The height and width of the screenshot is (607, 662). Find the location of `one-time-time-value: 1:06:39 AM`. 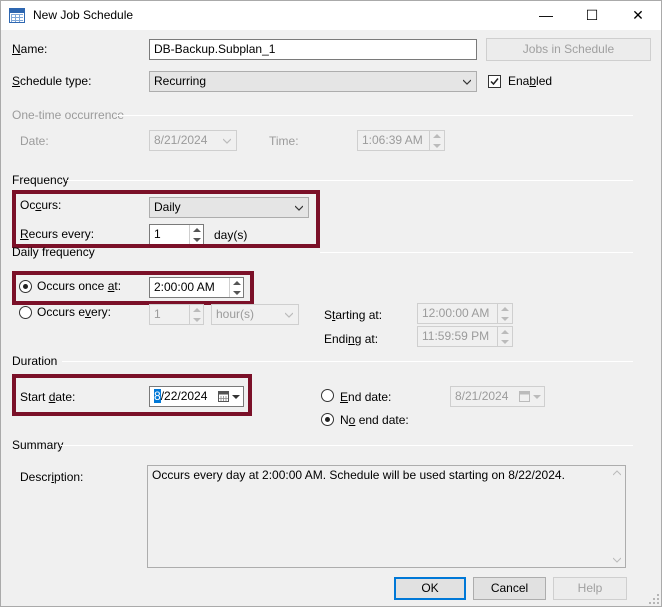

one-time-time-value: 1:06:39 AM is located at coordinates (392, 140).